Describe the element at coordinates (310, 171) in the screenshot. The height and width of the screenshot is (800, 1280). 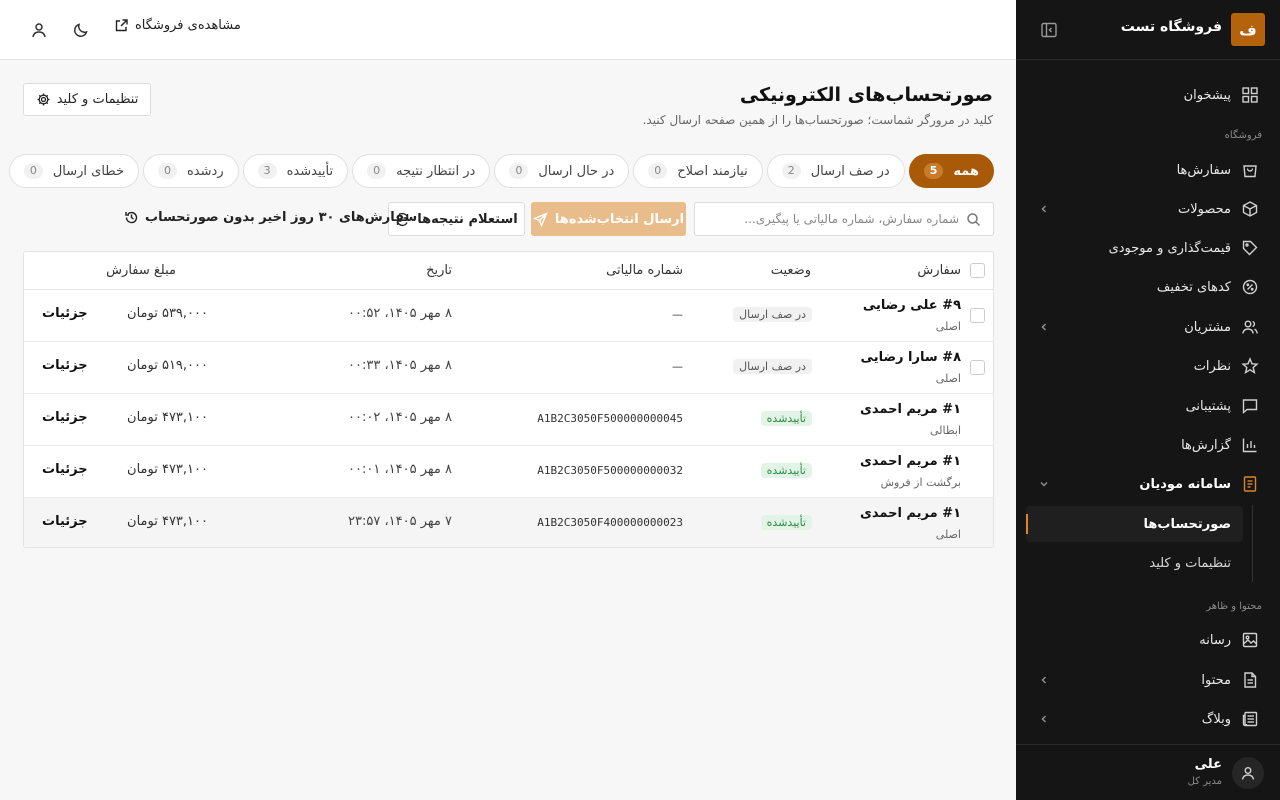
I see `tab-label: تأییدشده` at that location.